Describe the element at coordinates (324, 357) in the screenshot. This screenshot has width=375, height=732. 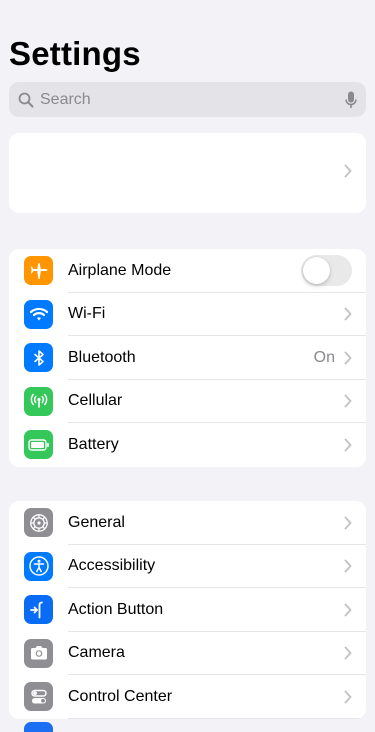
I see `row-value: On` at that location.